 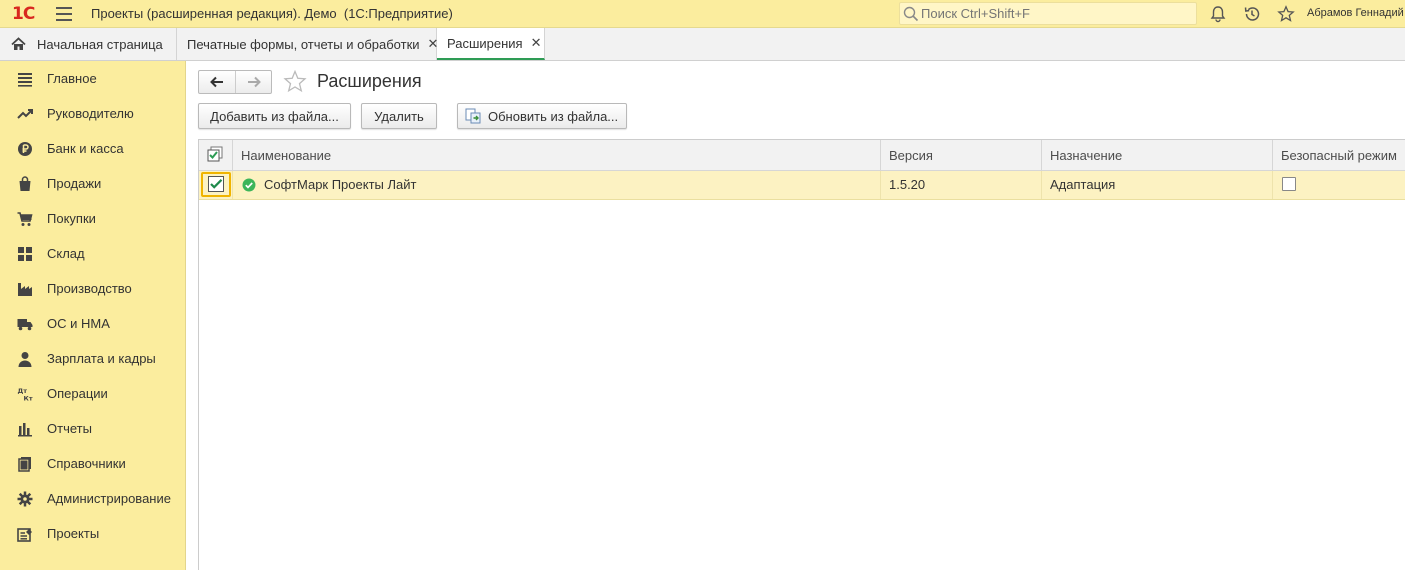 I want to click on name-cell: СофтМарк Проекты Лайт, so click(x=557, y=185).